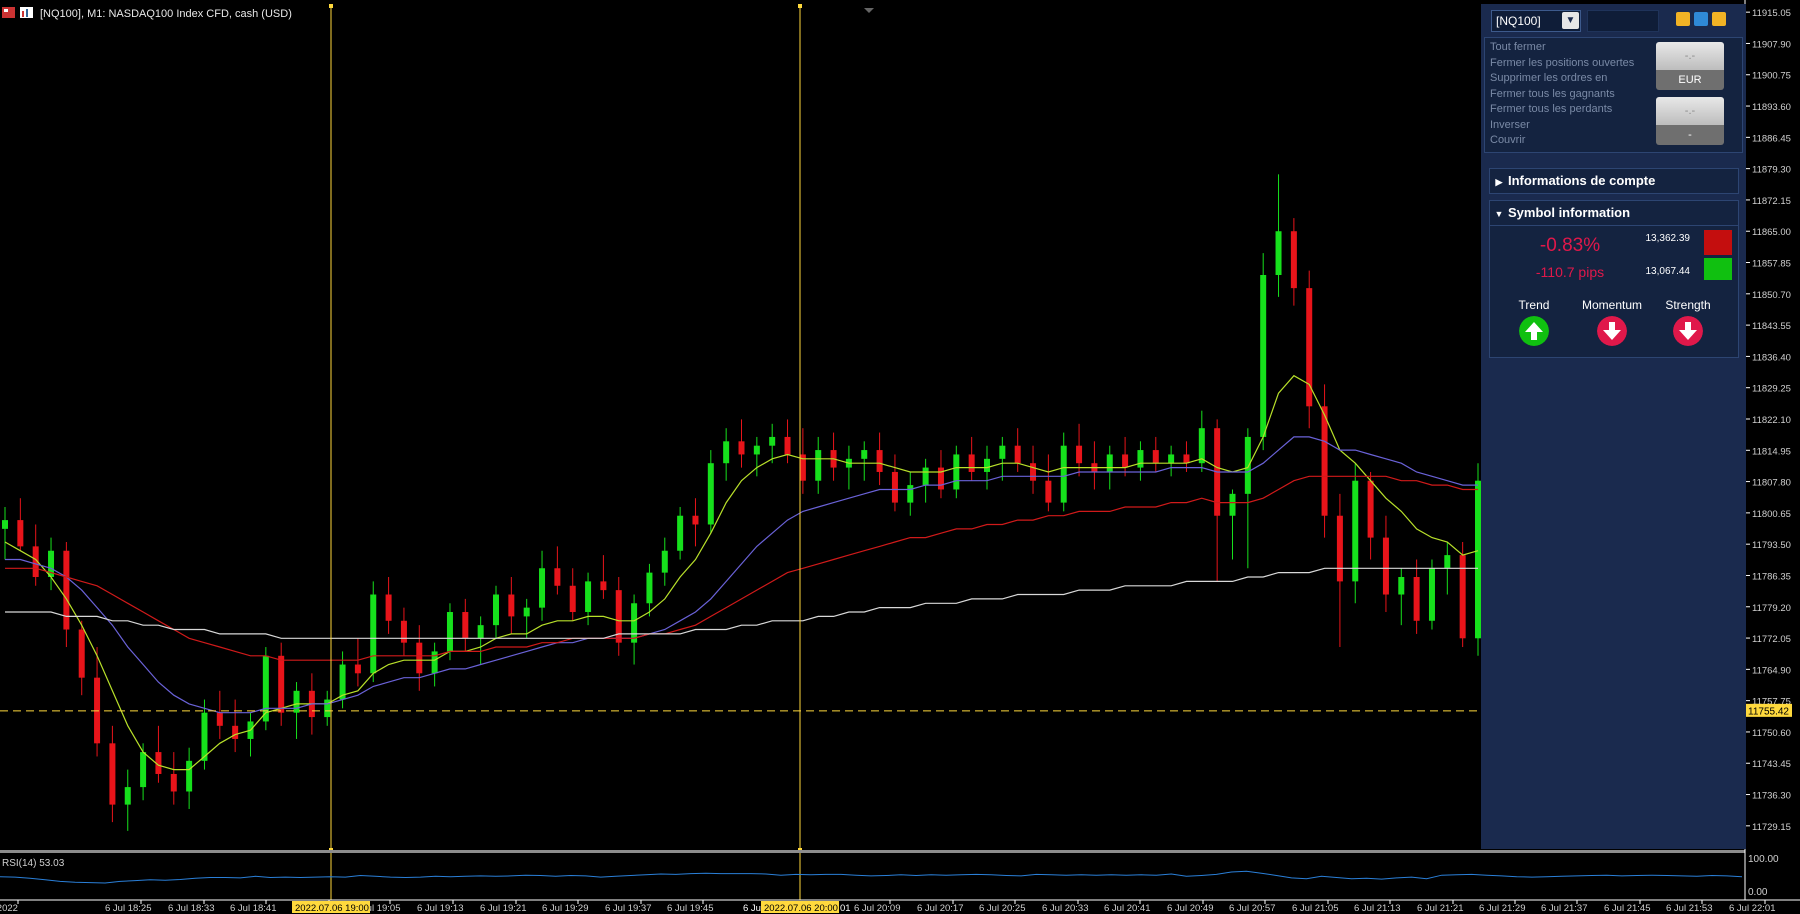 The height and width of the screenshot is (914, 1800). I want to click on price-tick-label: 11886.45, so click(1771, 138).